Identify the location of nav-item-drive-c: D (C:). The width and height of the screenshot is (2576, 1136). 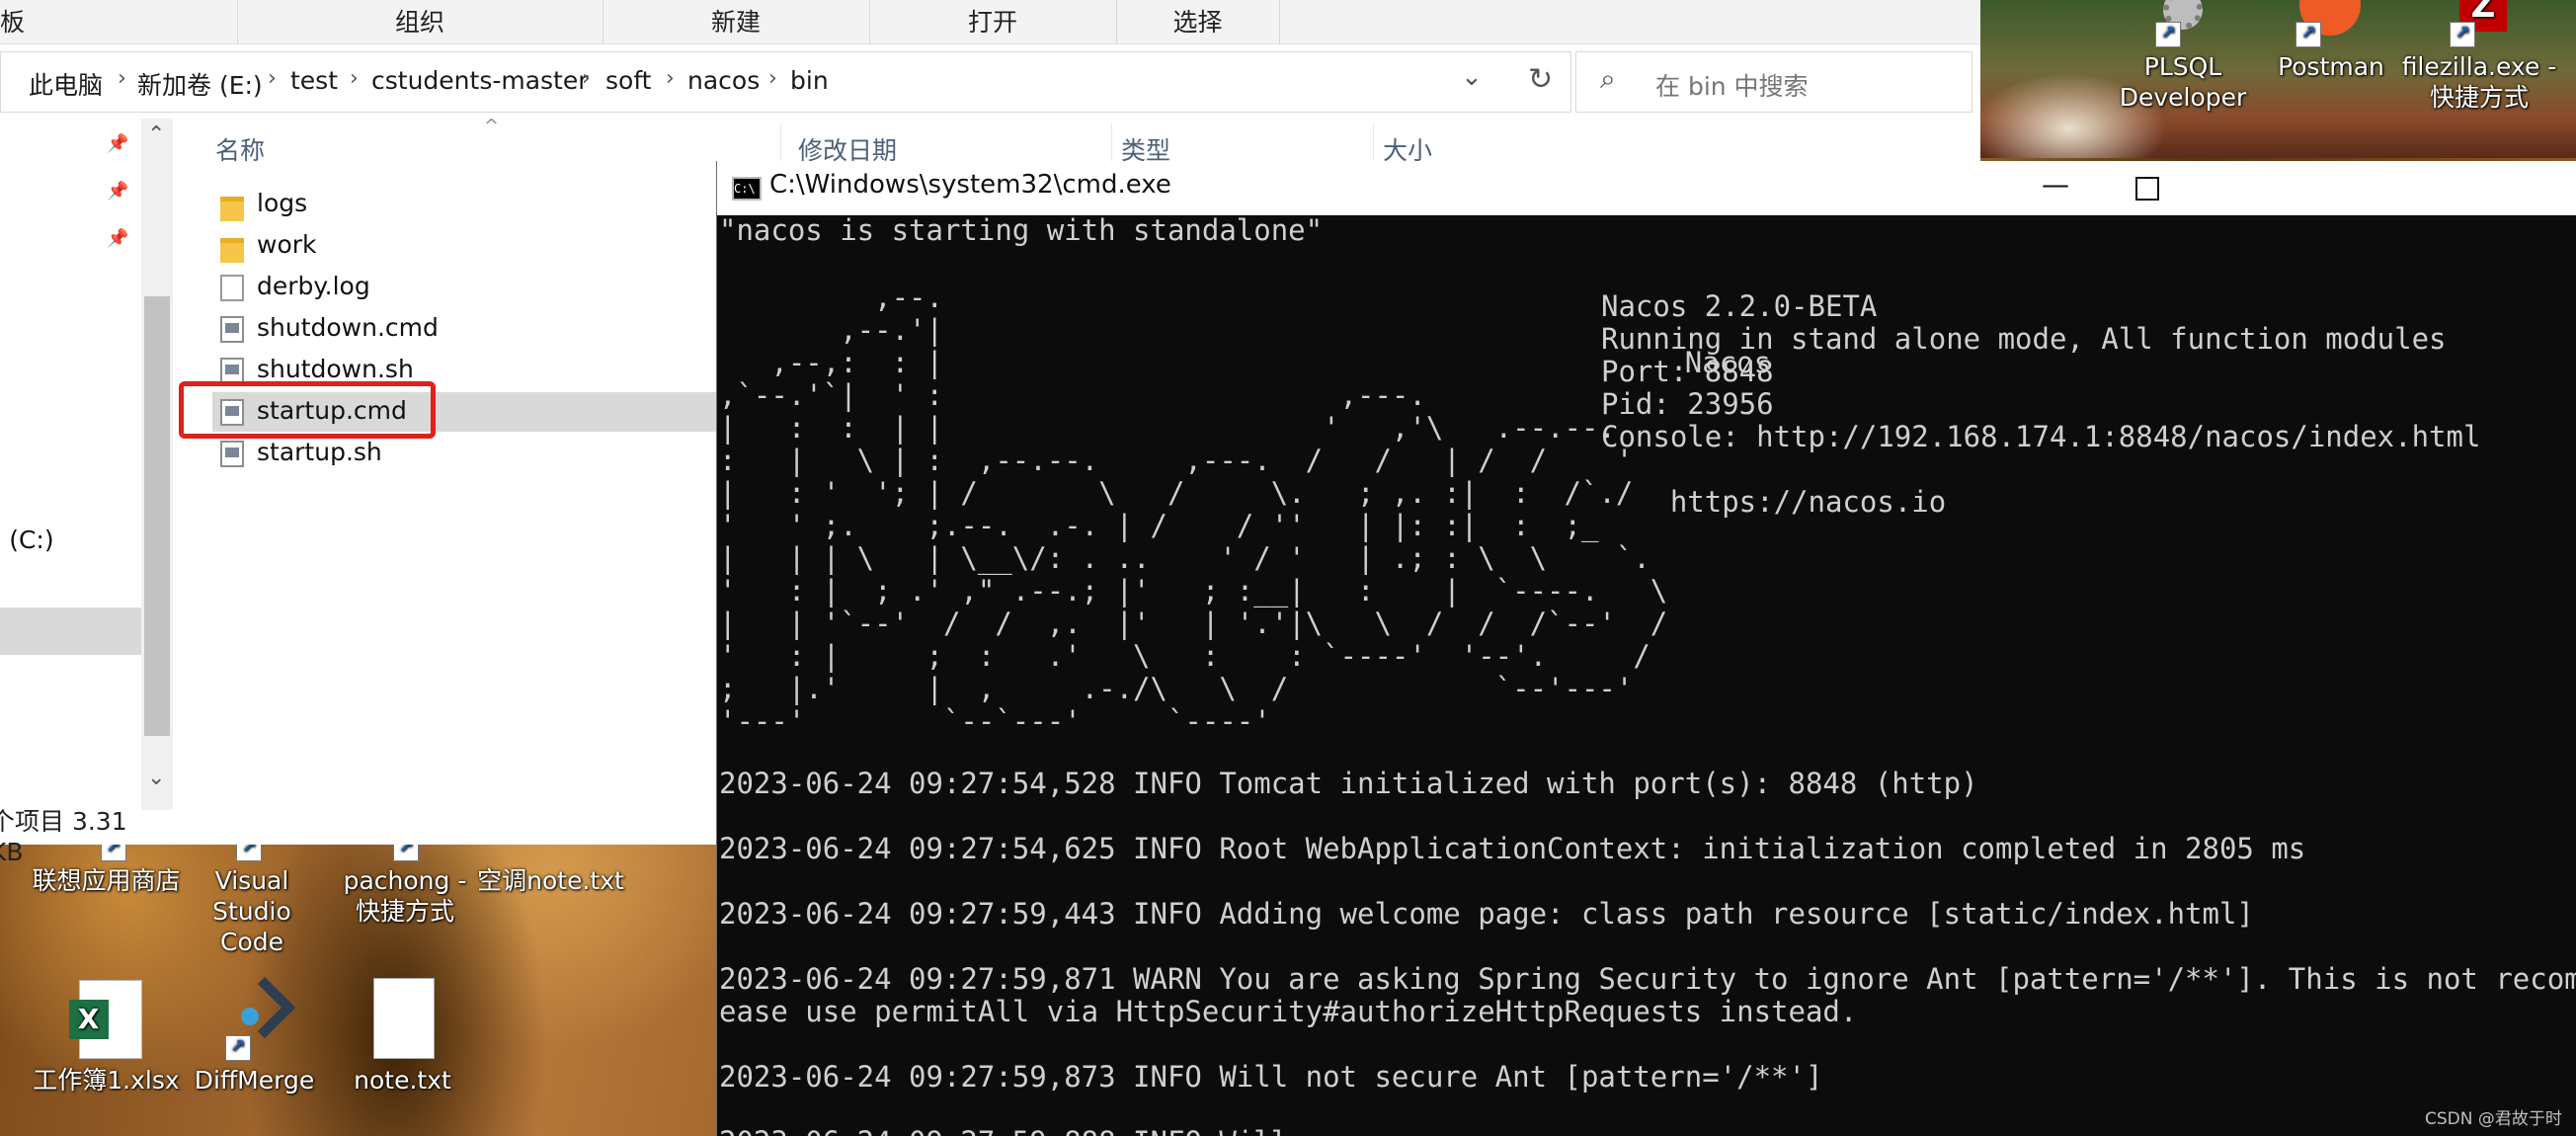
(27, 540).